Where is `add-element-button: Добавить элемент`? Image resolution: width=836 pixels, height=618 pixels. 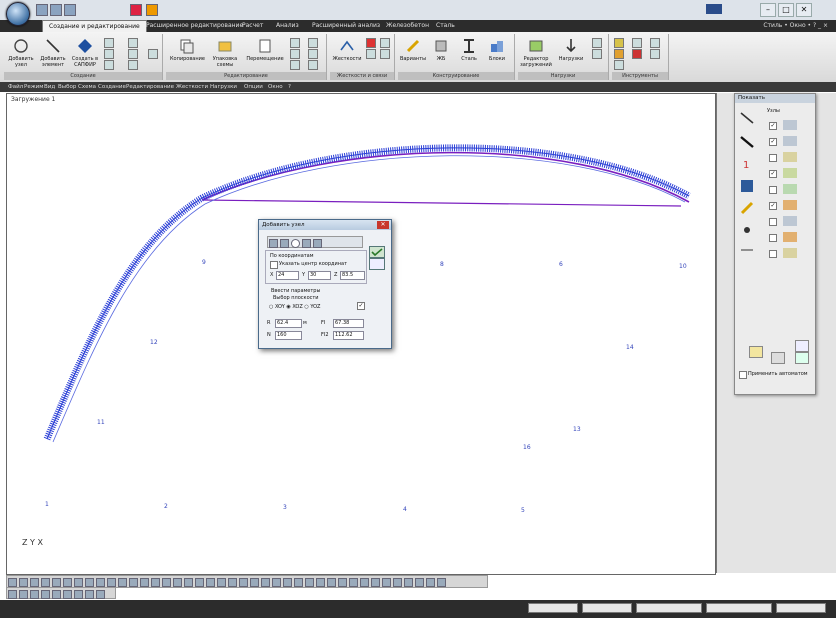
add-element-button: Добавить элемент is located at coordinates (53, 53).